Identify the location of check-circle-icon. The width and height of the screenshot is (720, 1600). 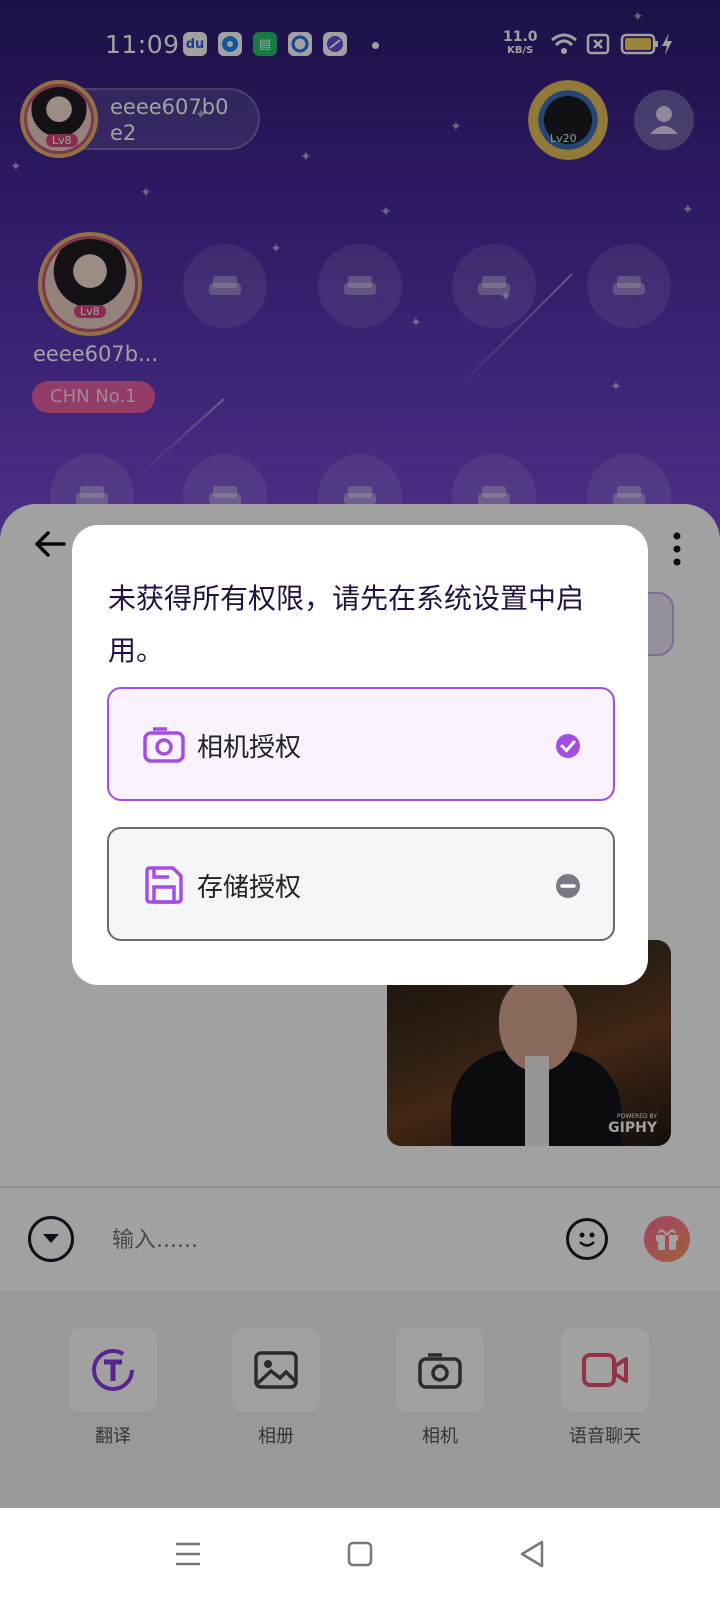
(568, 746).